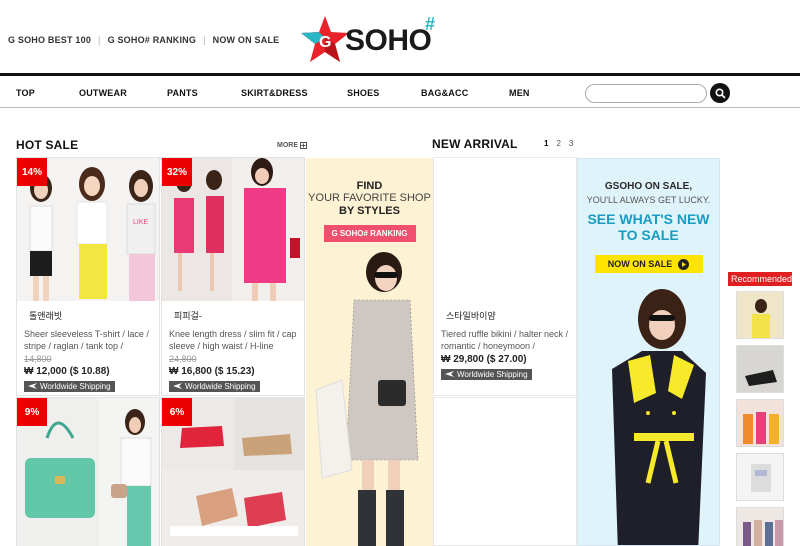  What do you see at coordinates (141, 222) in the screenshot?
I see `svg-text: LIKE` at bounding box center [141, 222].